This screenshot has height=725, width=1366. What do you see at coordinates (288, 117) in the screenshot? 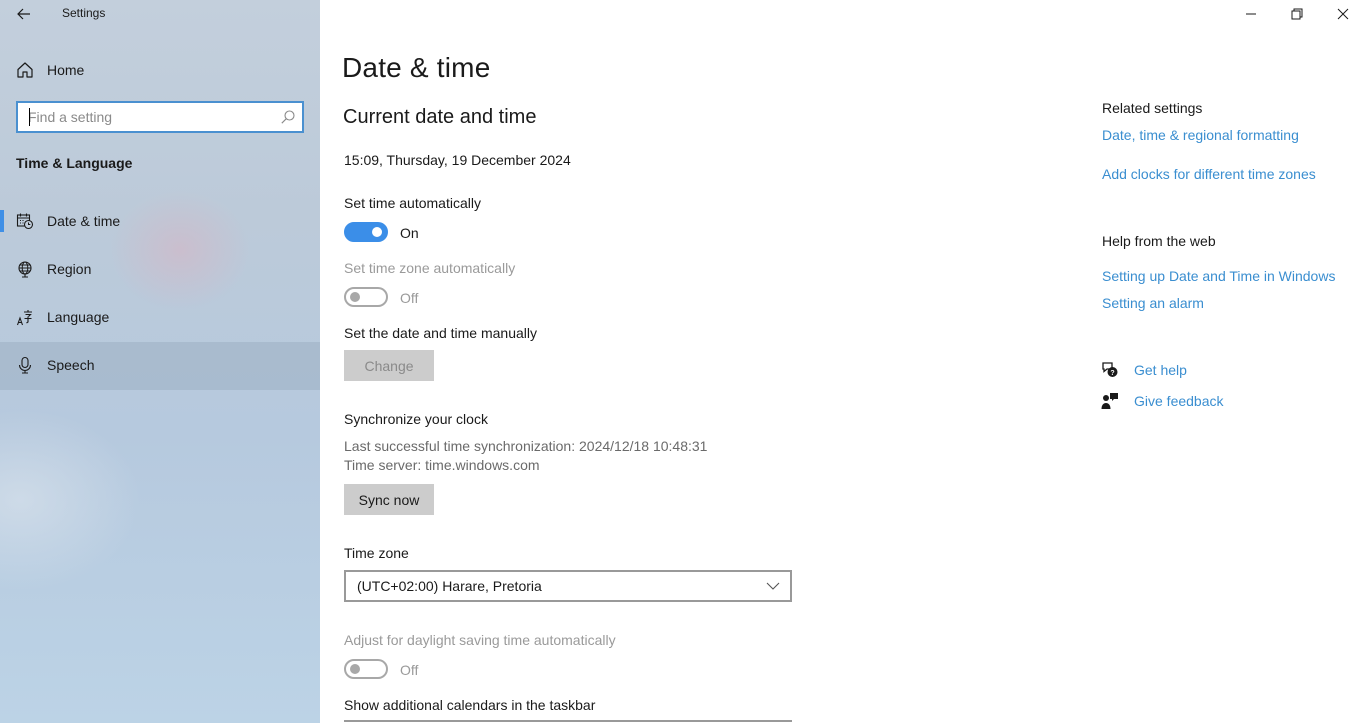
I see `search-icon` at bounding box center [288, 117].